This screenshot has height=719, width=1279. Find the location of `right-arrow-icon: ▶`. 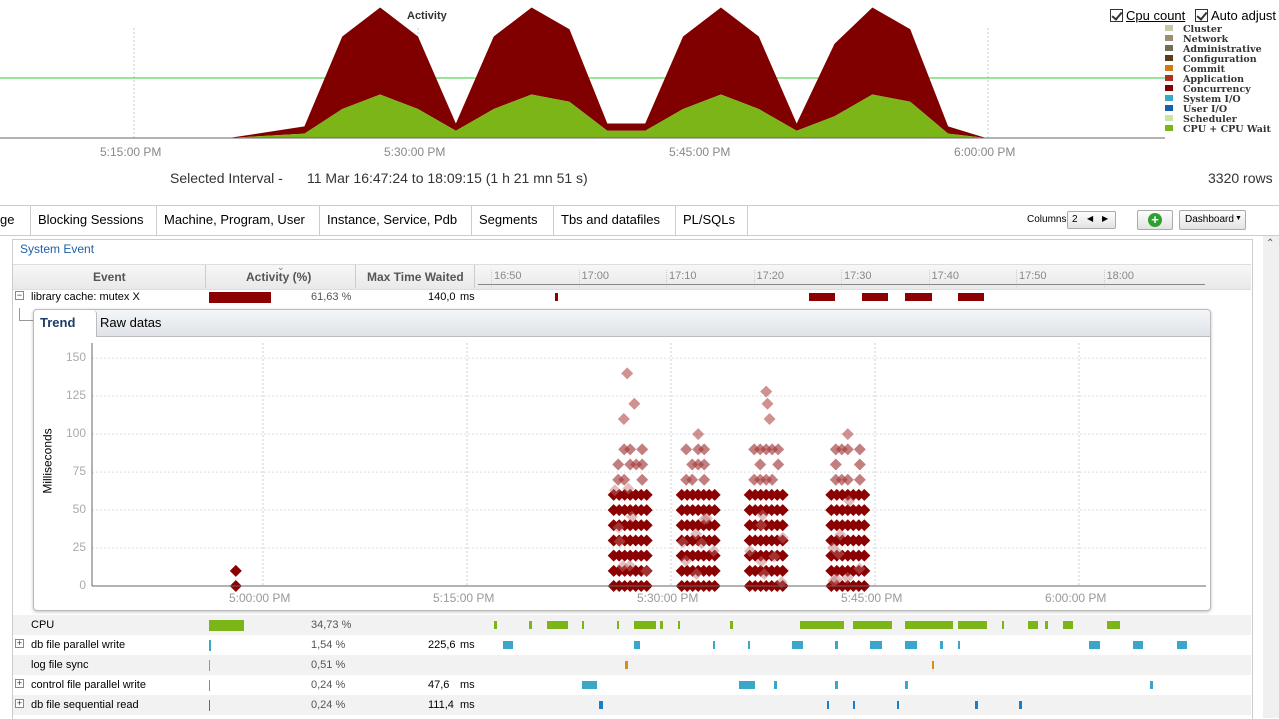

right-arrow-icon: ▶ is located at coordinates (1105, 218).